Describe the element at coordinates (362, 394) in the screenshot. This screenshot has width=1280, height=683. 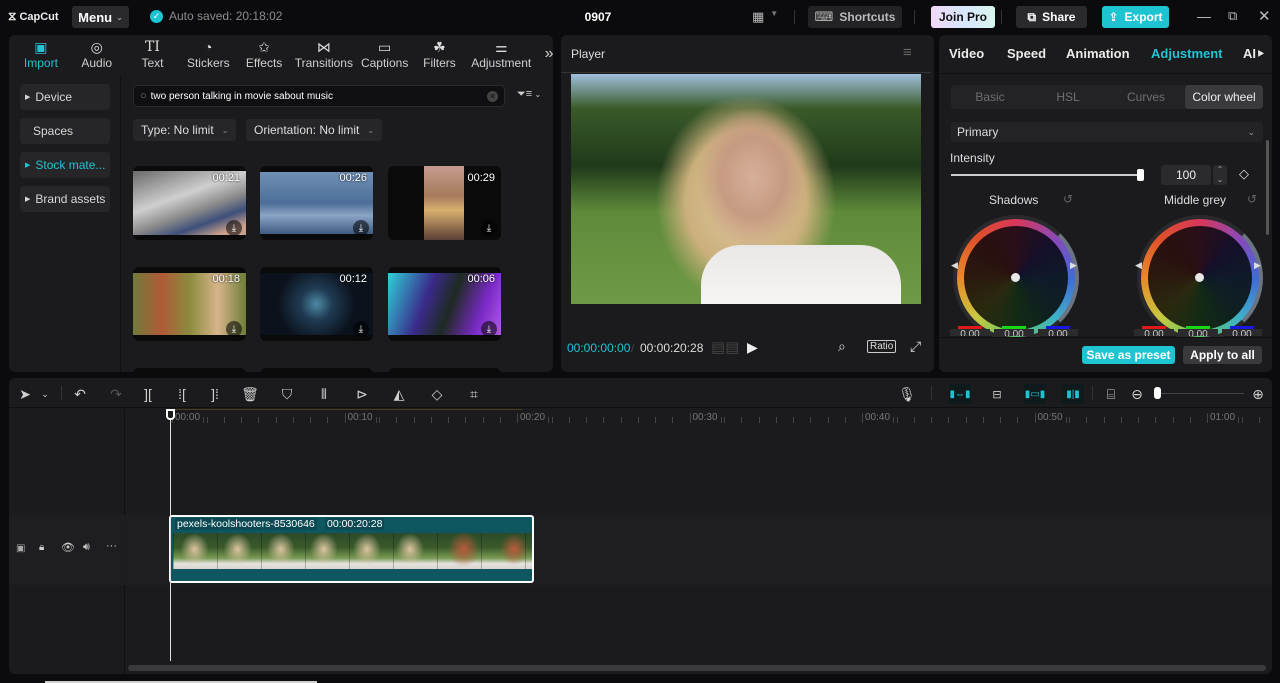
I see `reverse-button: ⊳` at that location.